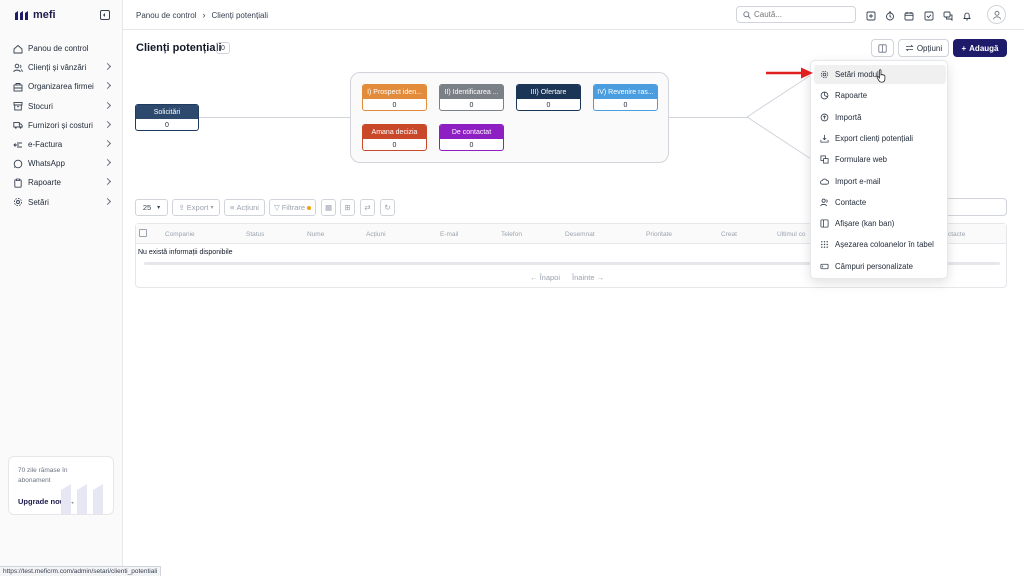 This screenshot has height=576, width=1024. What do you see at coordinates (166, 15) in the screenshot?
I see `breadcrumb-dashboard: Panou de control` at bounding box center [166, 15].